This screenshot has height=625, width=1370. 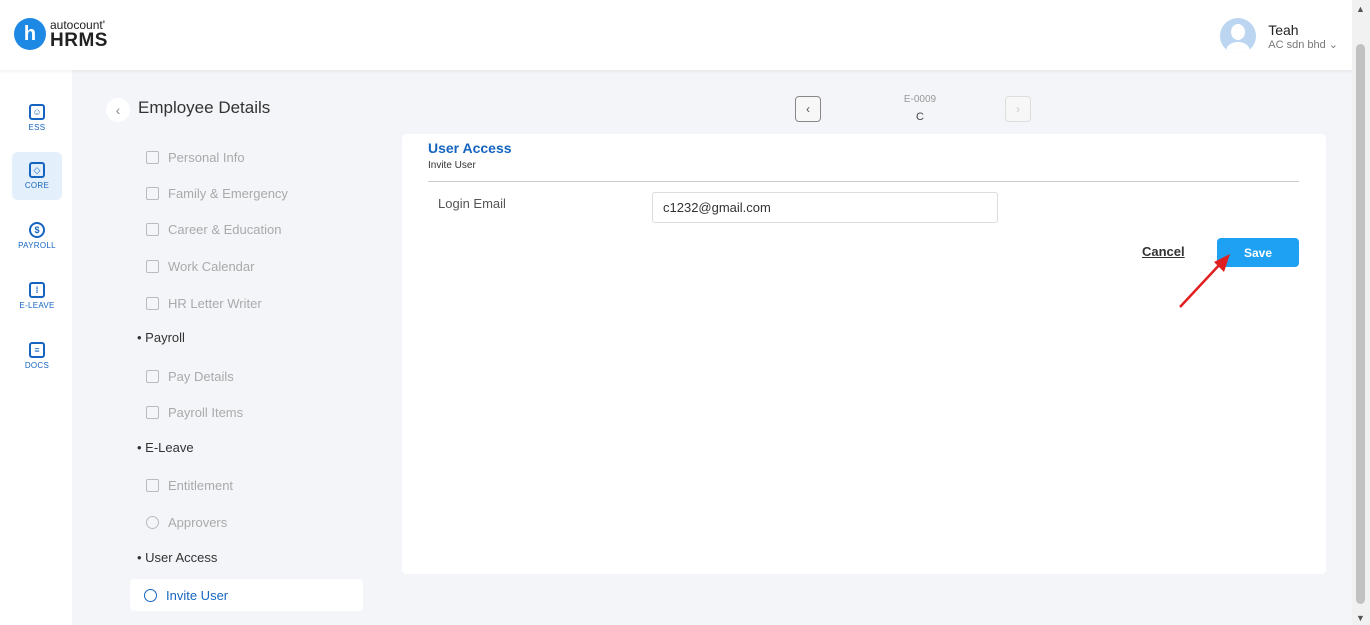 What do you see at coordinates (152, 412) in the screenshot?
I see `payroll-items-icon` at bounding box center [152, 412].